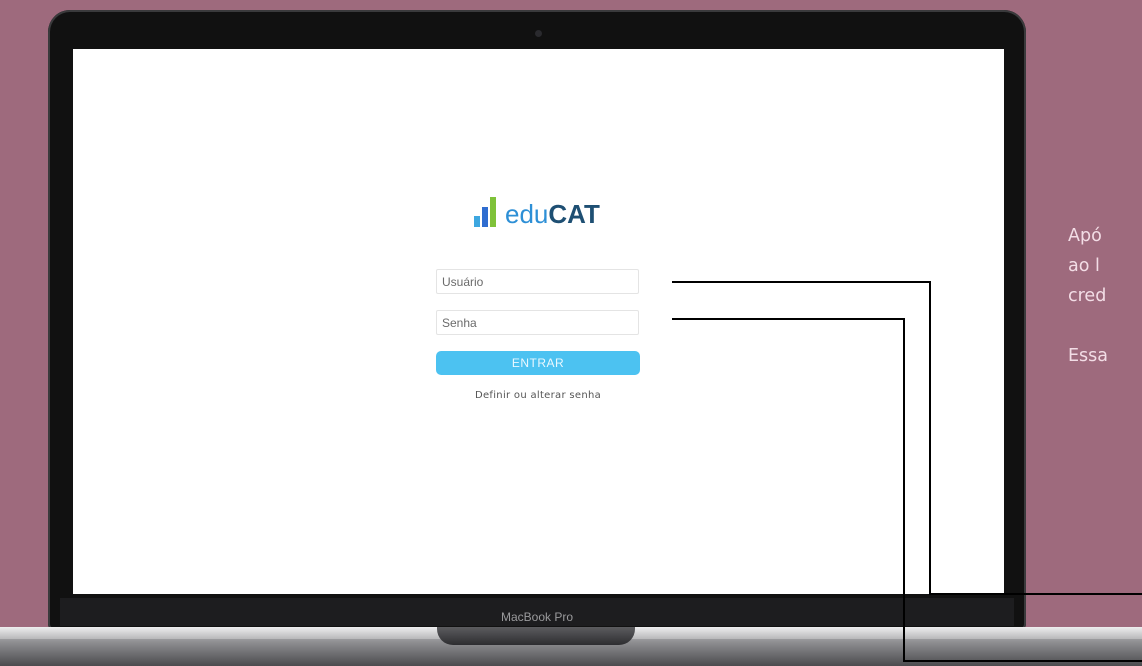  Describe the element at coordinates (1035, 594) in the screenshot. I see `callout-line-username-end` at that location.